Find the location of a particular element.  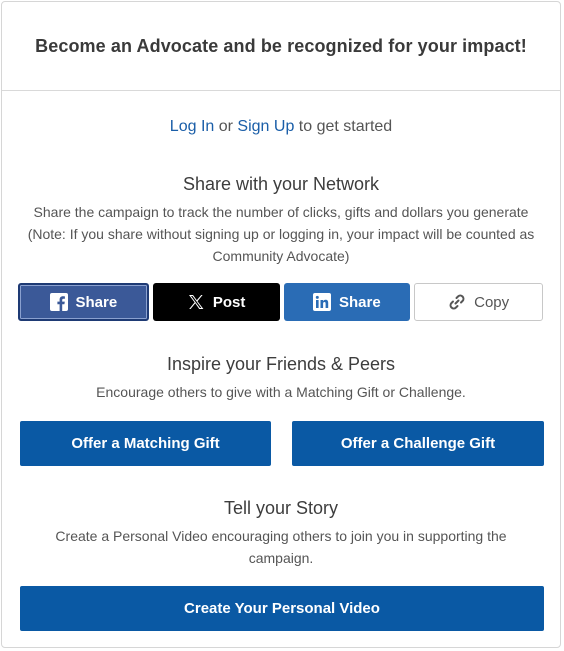

login-link: Log In is located at coordinates (192, 126).